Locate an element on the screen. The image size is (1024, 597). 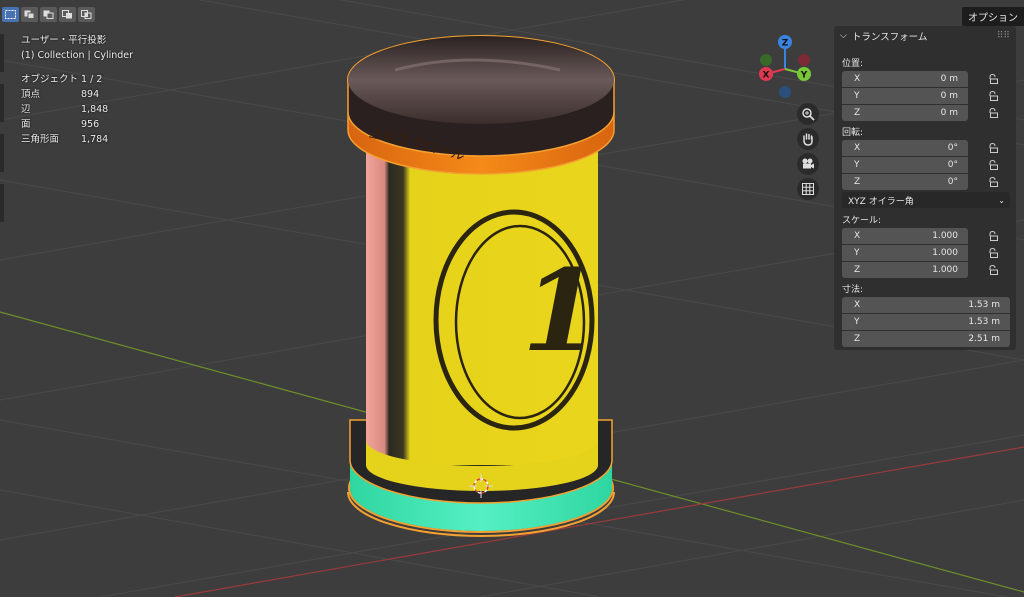
location-z-field: Z 0 m is located at coordinates (905, 113).